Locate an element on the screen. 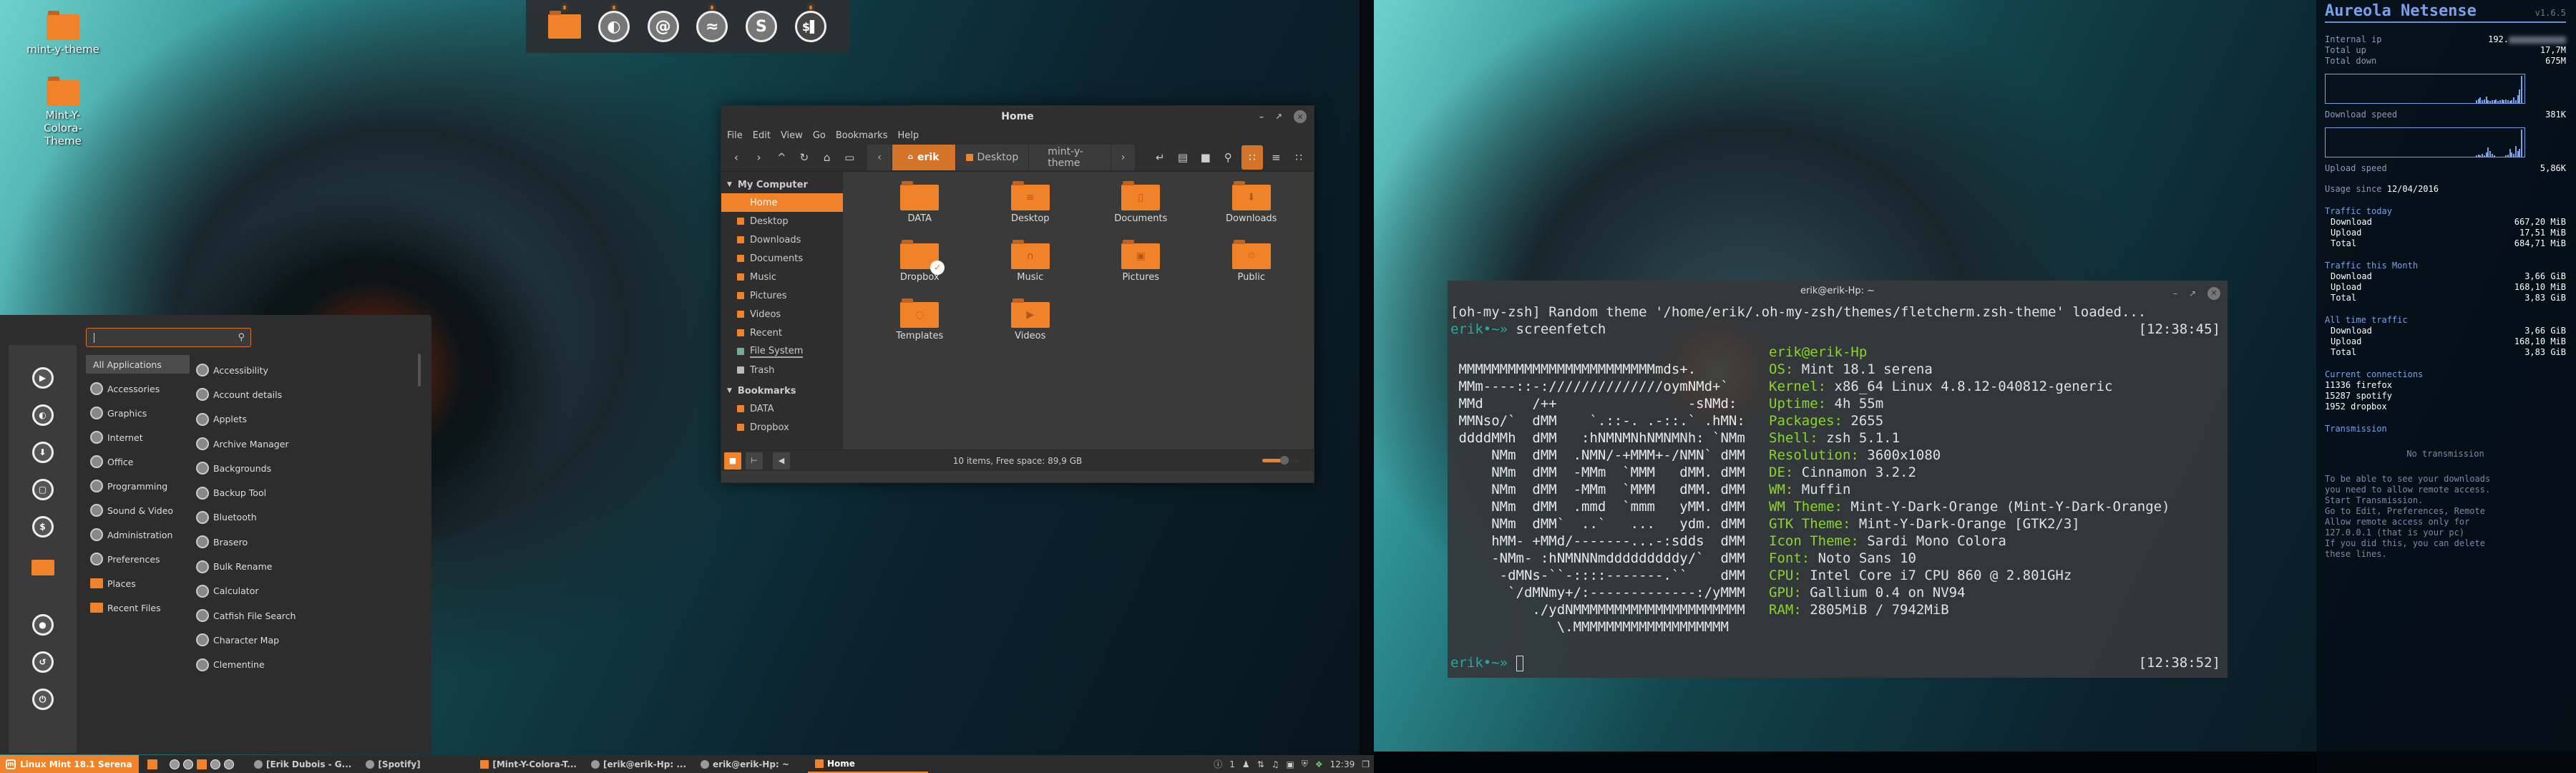 The height and width of the screenshot is (773, 2576). sidebar-item-dropbox: Dropbox is located at coordinates (782, 427).